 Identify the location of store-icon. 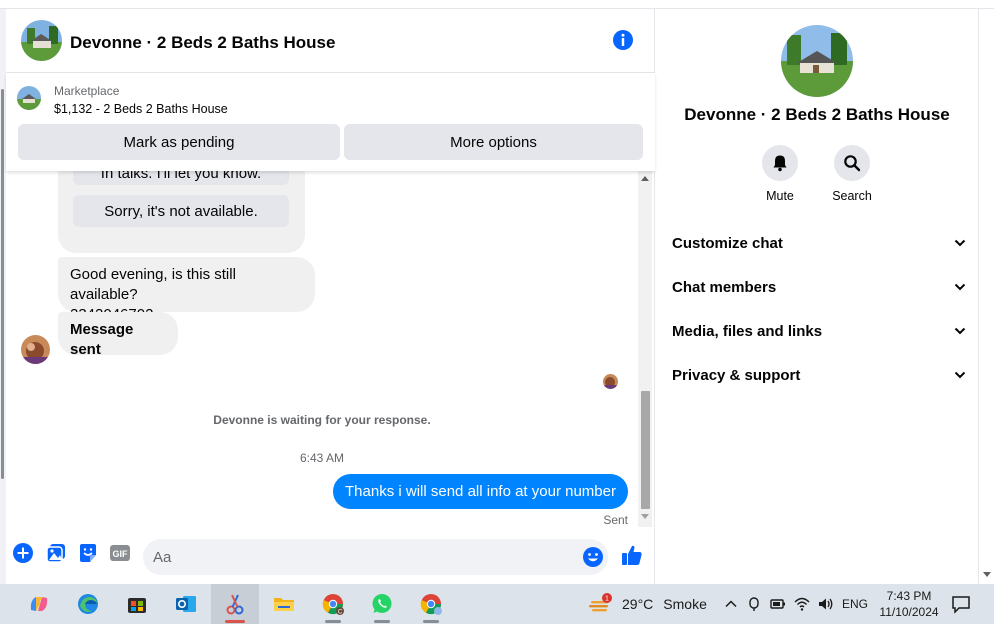
(137, 605).